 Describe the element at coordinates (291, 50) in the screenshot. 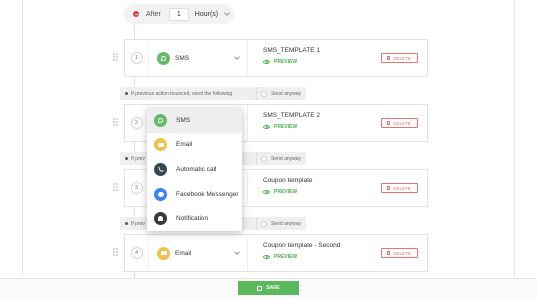

I see `template-name: SMS_TEMPLATE 1` at that location.